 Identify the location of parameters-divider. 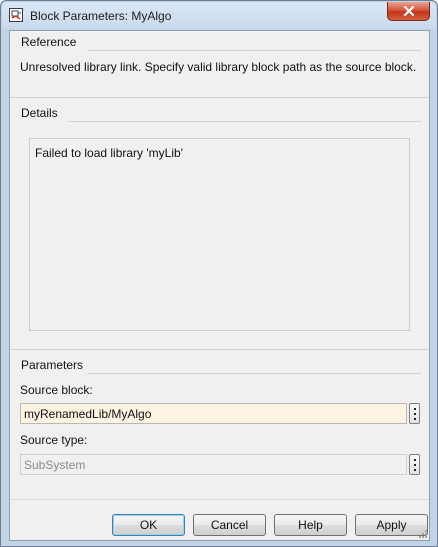
(254, 373).